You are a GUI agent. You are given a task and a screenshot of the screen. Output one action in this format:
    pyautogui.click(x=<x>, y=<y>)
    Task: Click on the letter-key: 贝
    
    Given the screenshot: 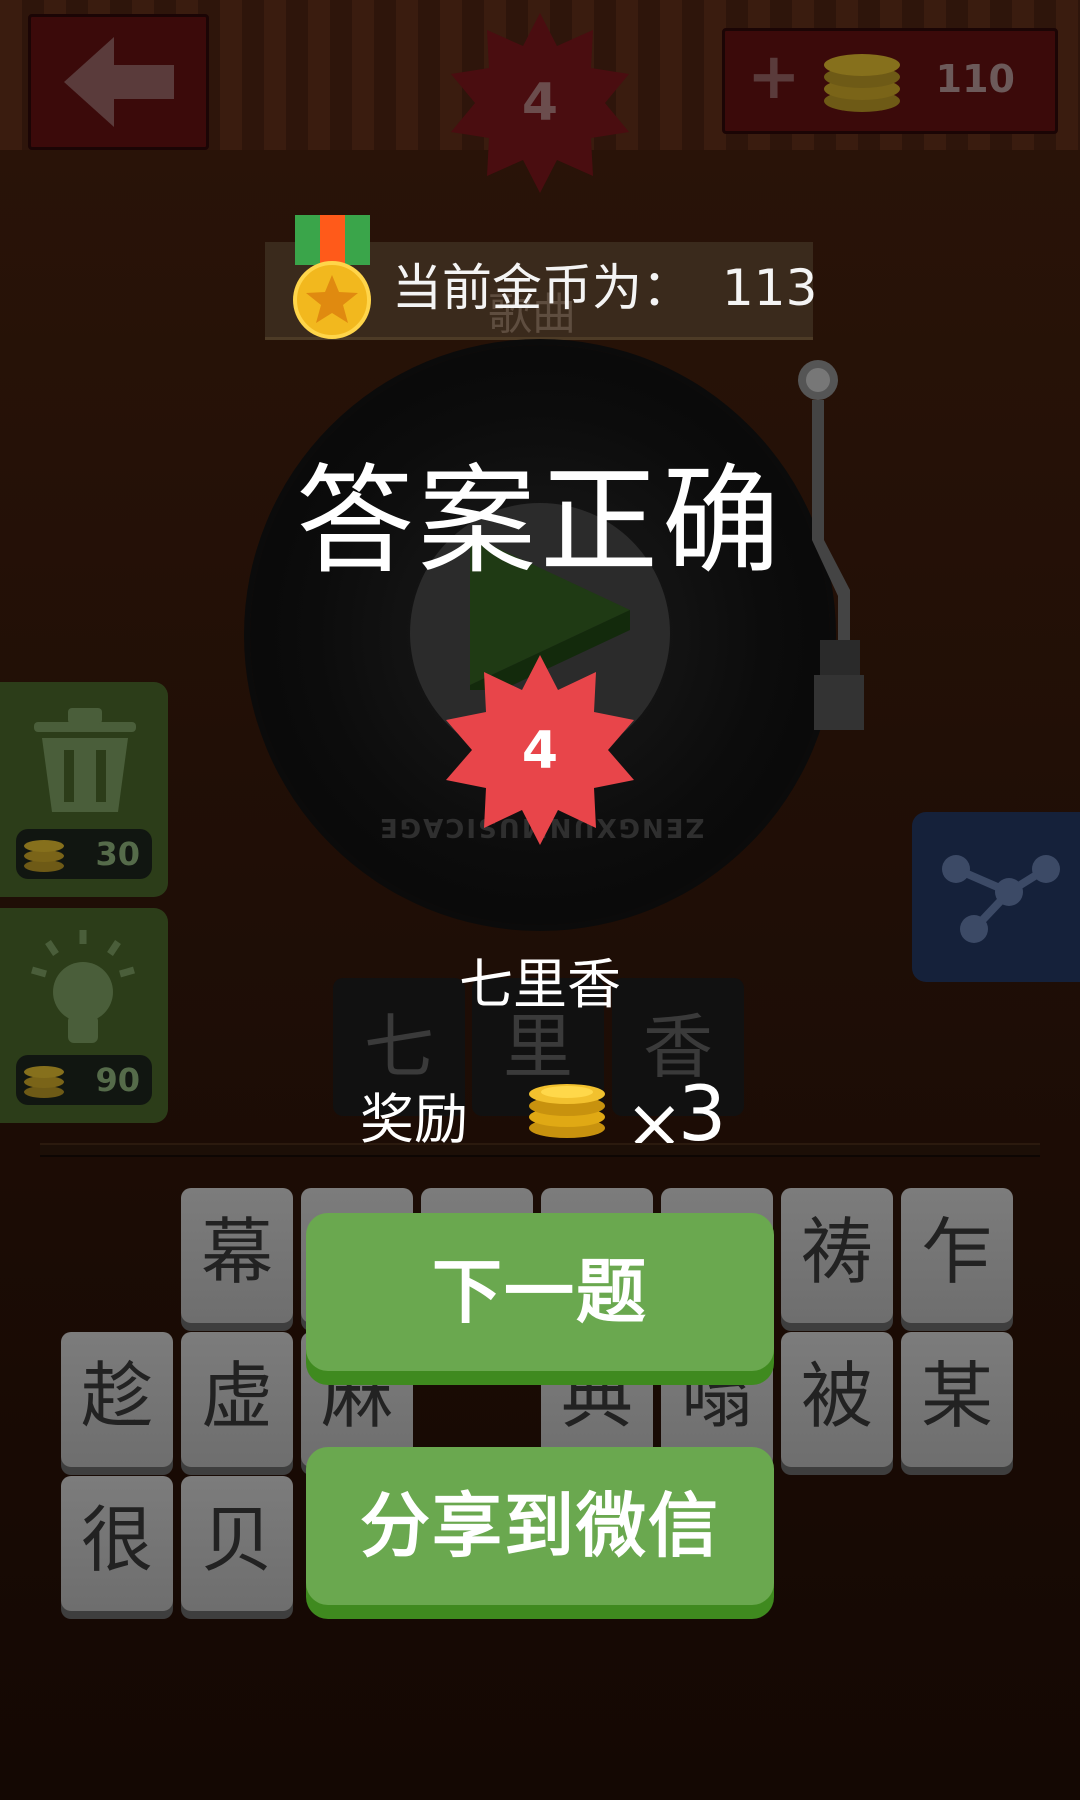 What is the action you would take?
    pyautogui.click(x=237, y=1543)
    